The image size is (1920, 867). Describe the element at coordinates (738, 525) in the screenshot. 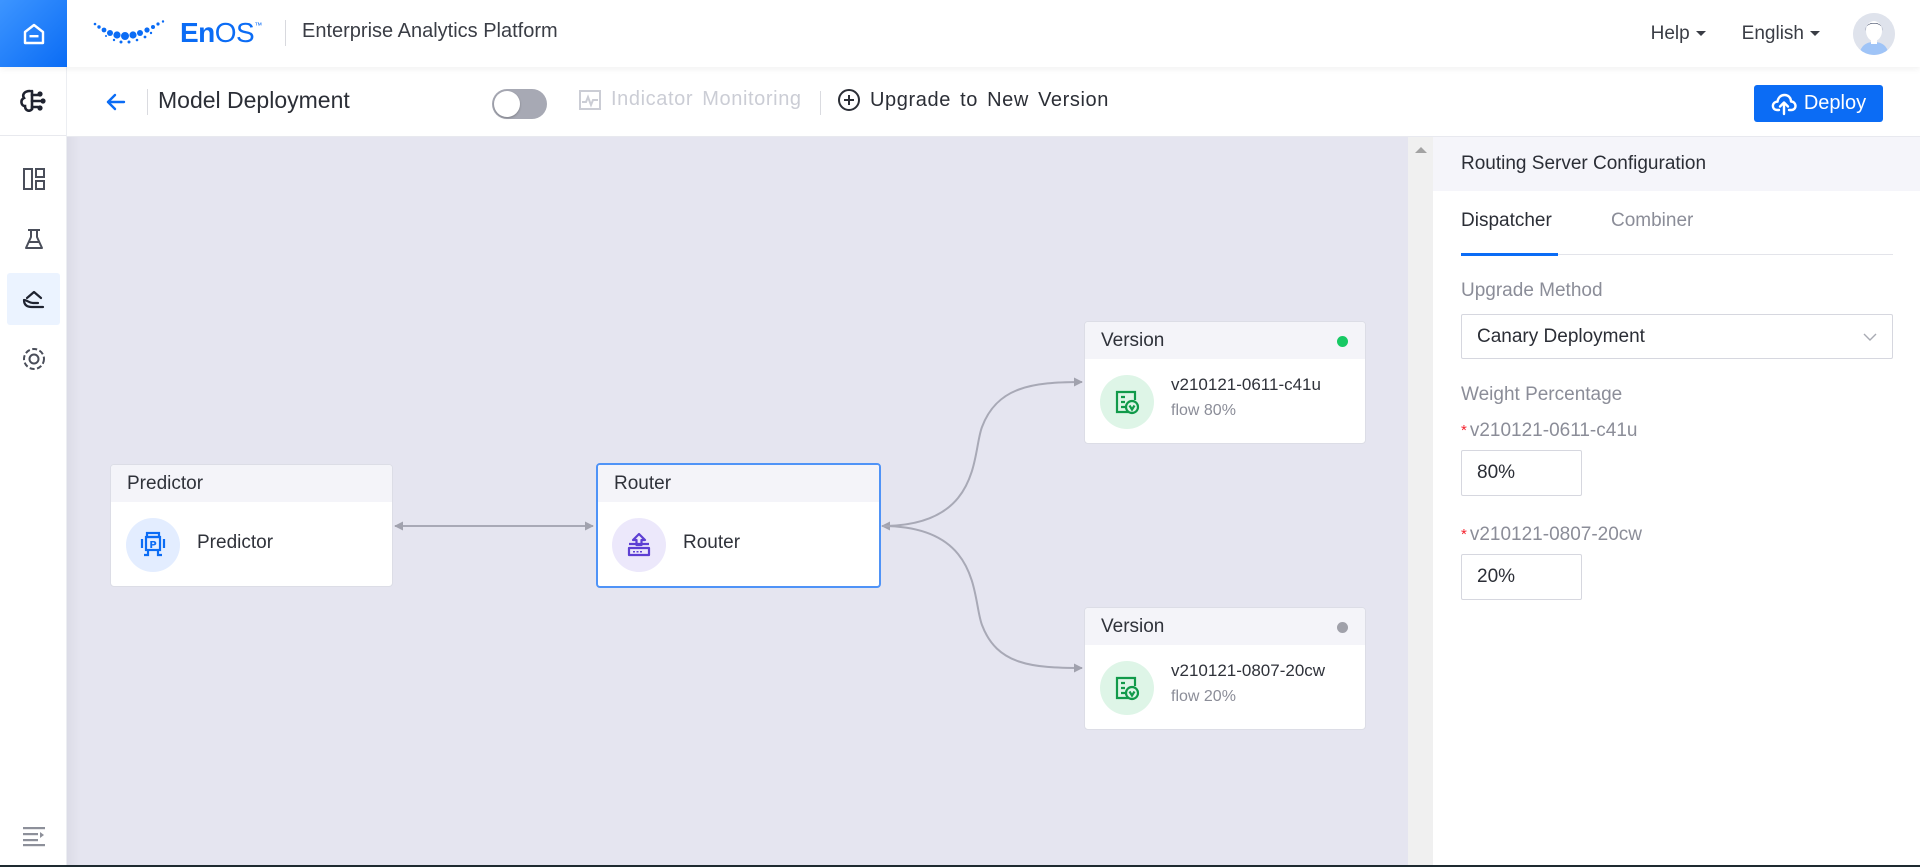

I see `router-node: Router Router` at that location.